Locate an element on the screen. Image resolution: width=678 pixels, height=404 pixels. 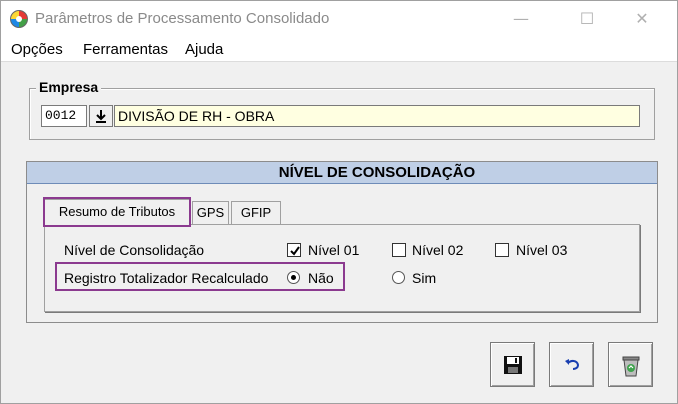
menu-bar: Opções Ferramentas Ajuda is located at coordinates (339, 49).